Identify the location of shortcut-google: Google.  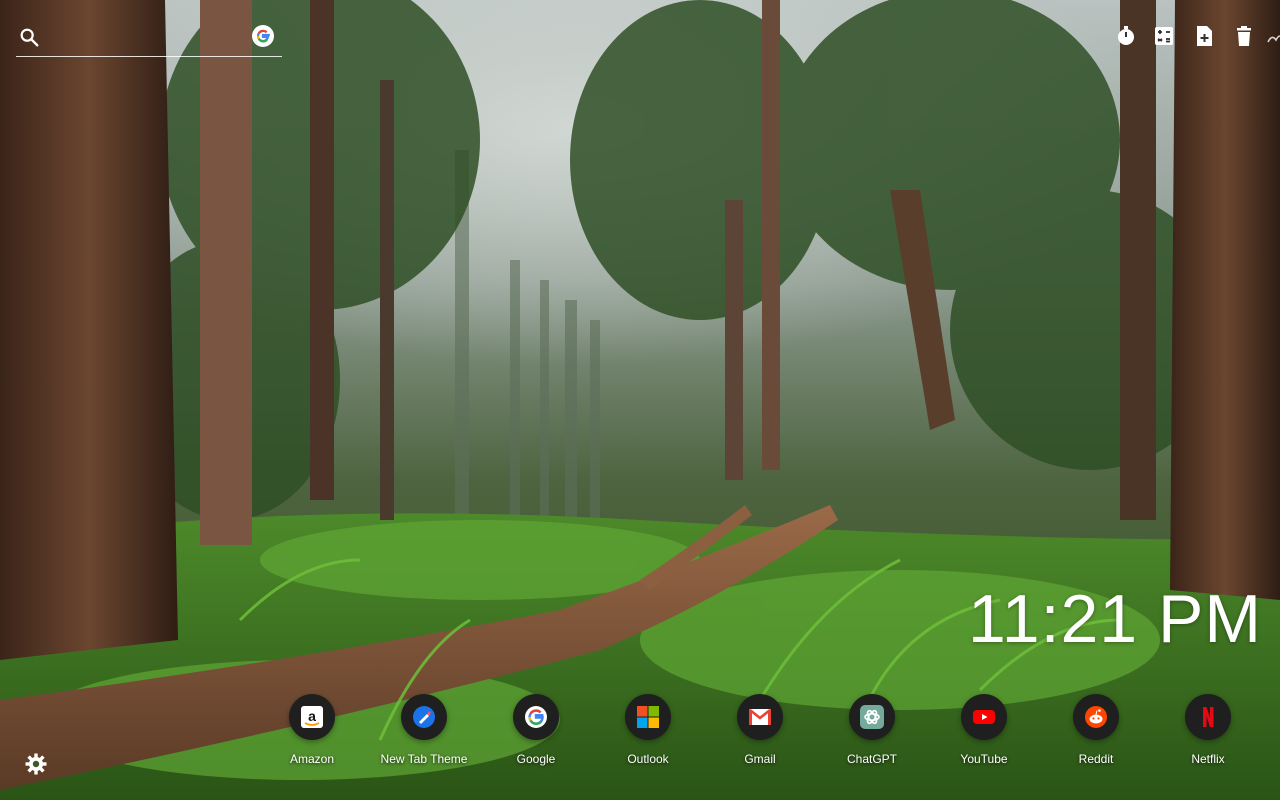
(536, 736).